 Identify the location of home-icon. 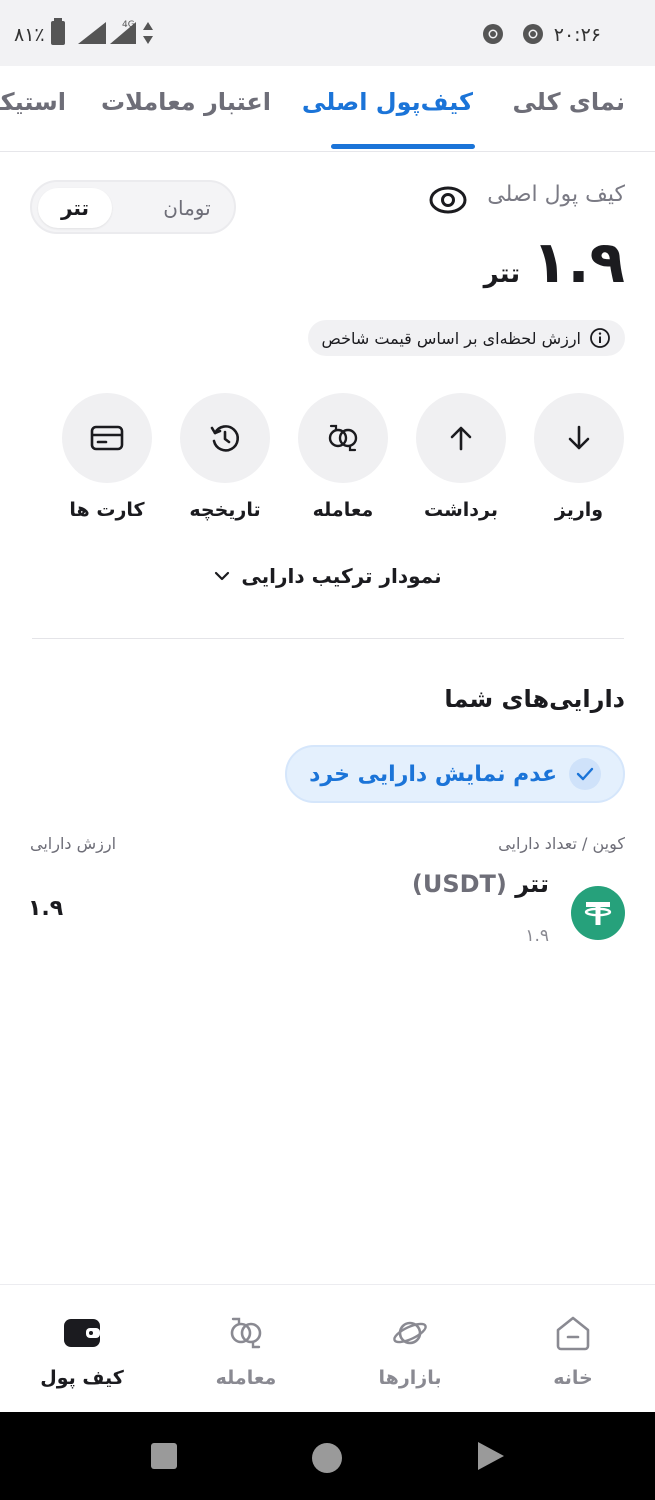
(573, 1333).